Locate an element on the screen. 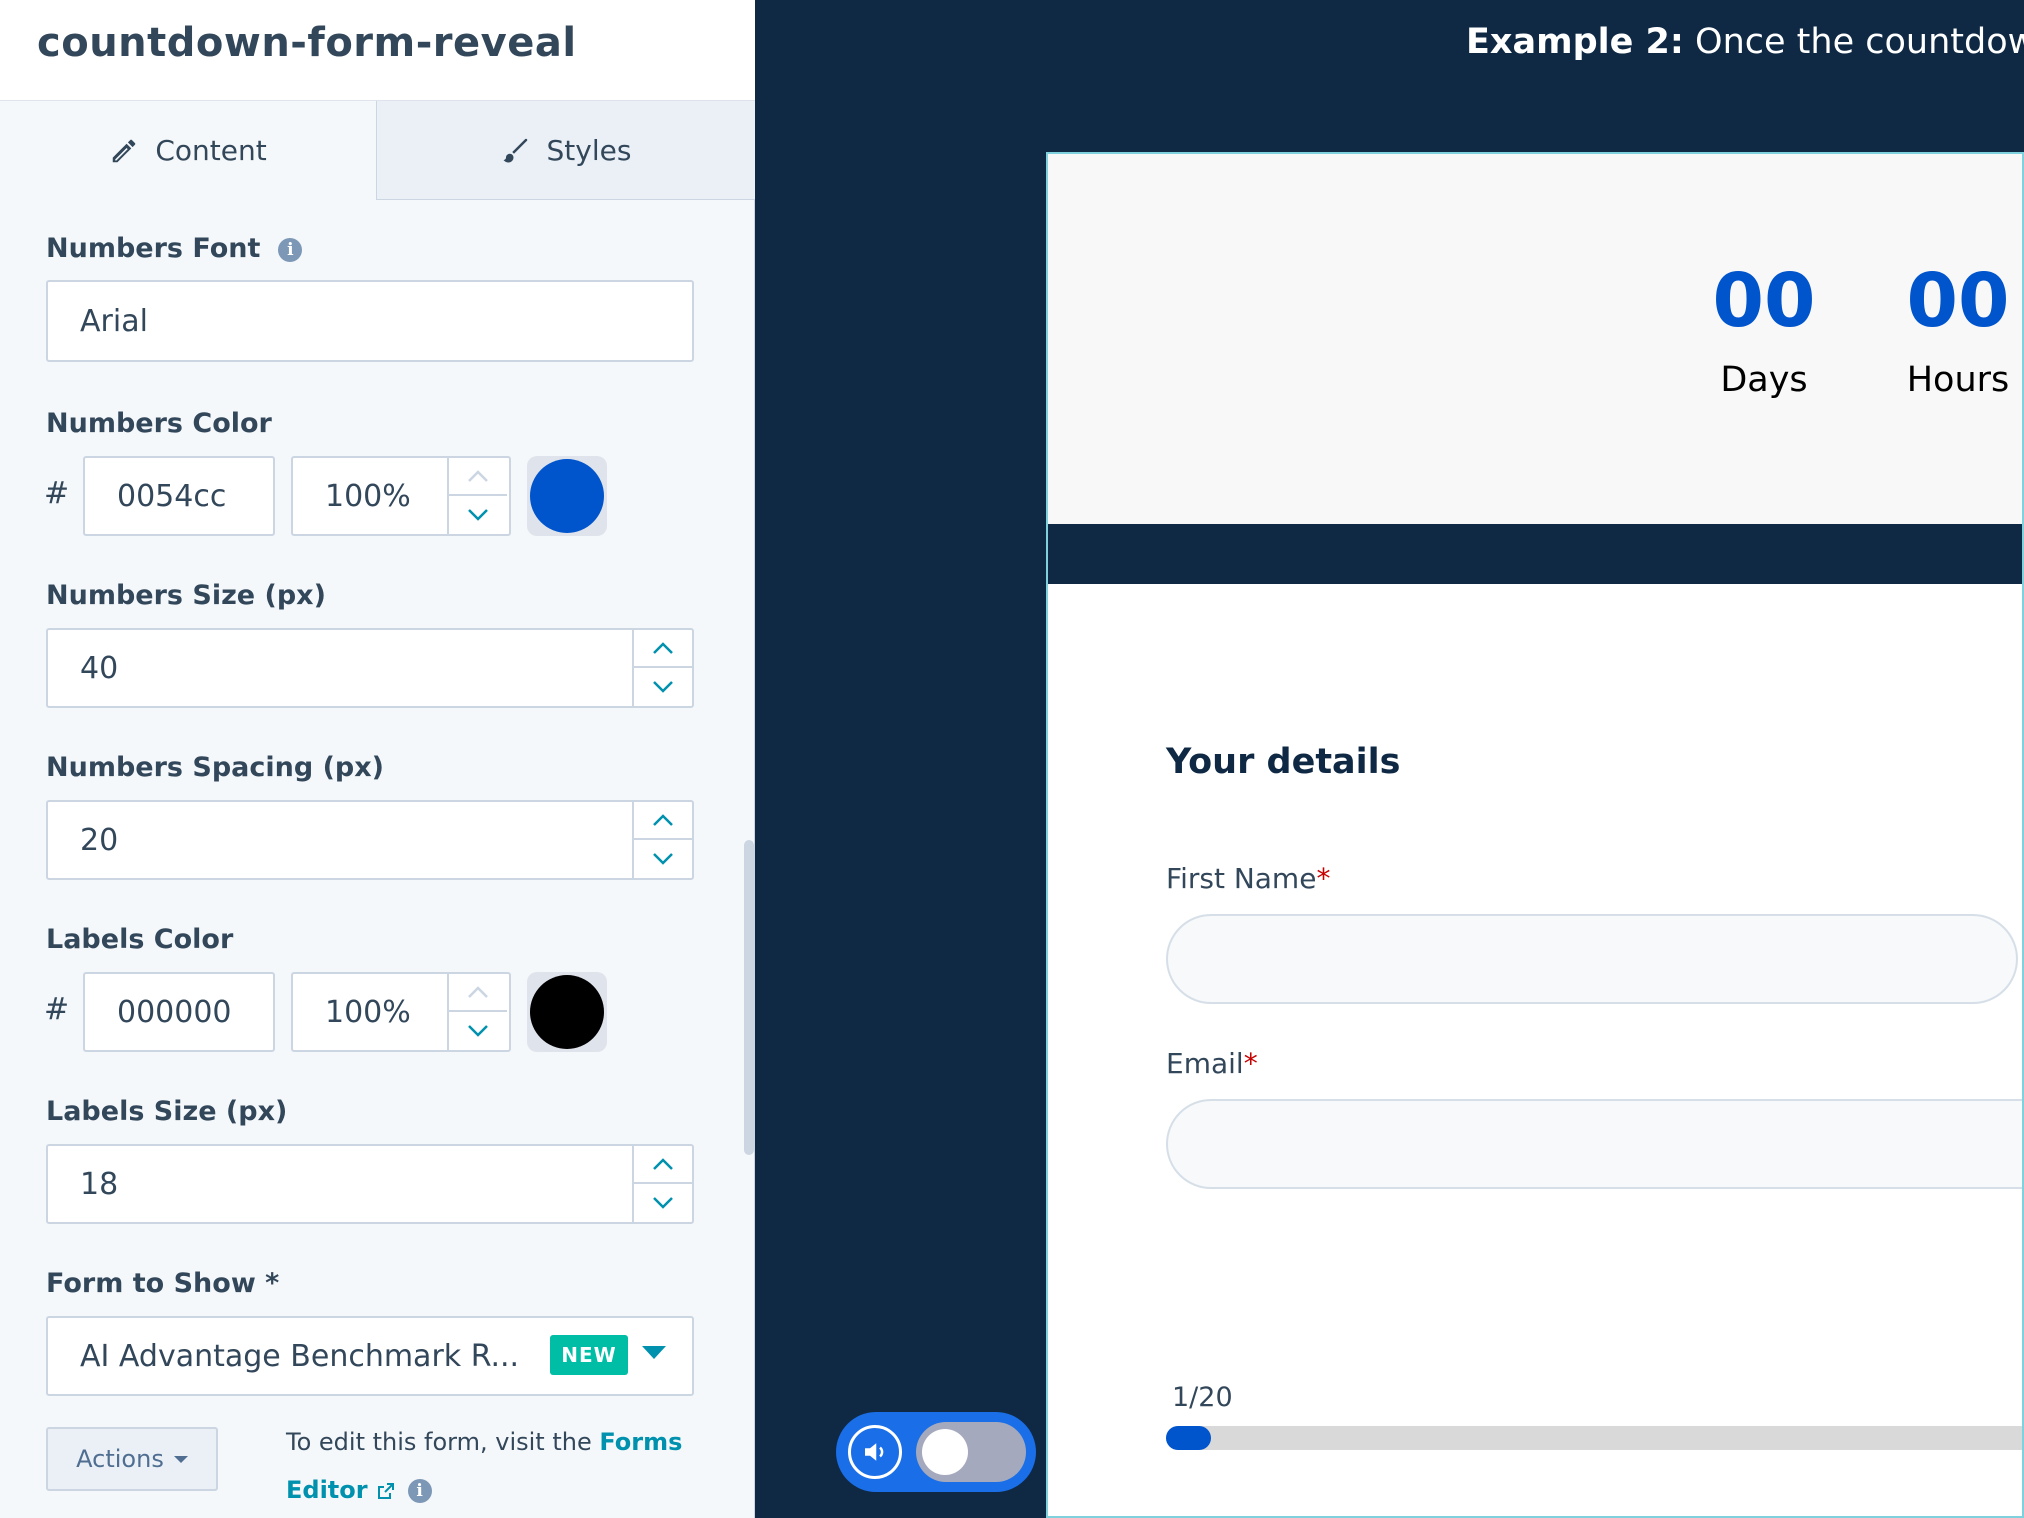  speaker-icon is located at coordinates (875, 1452).